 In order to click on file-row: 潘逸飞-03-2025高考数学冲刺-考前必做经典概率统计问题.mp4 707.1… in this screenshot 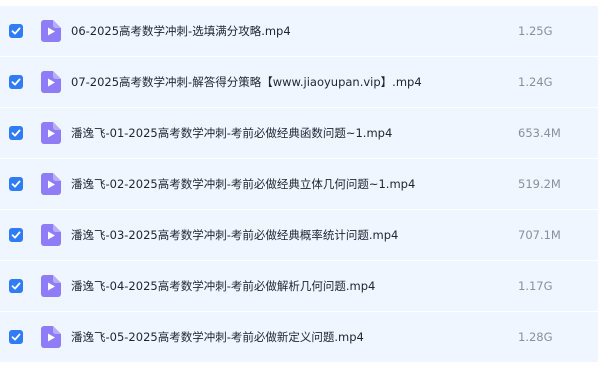, I will do `click(299, 235)`.